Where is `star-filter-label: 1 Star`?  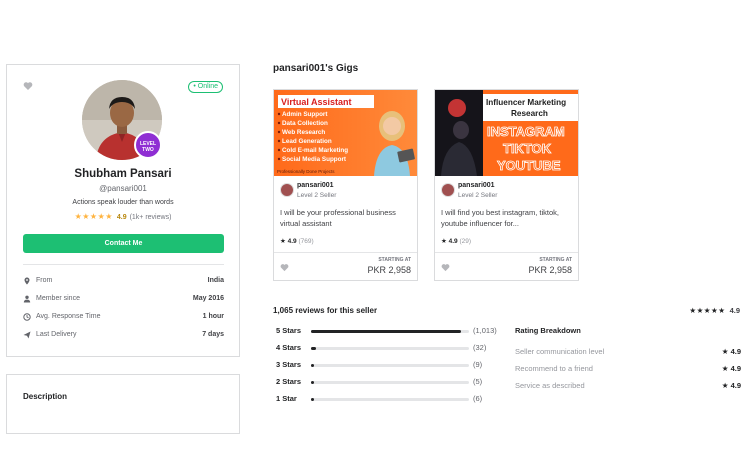 star-filter-label: 1 Star is located at coordinates (286, 398).